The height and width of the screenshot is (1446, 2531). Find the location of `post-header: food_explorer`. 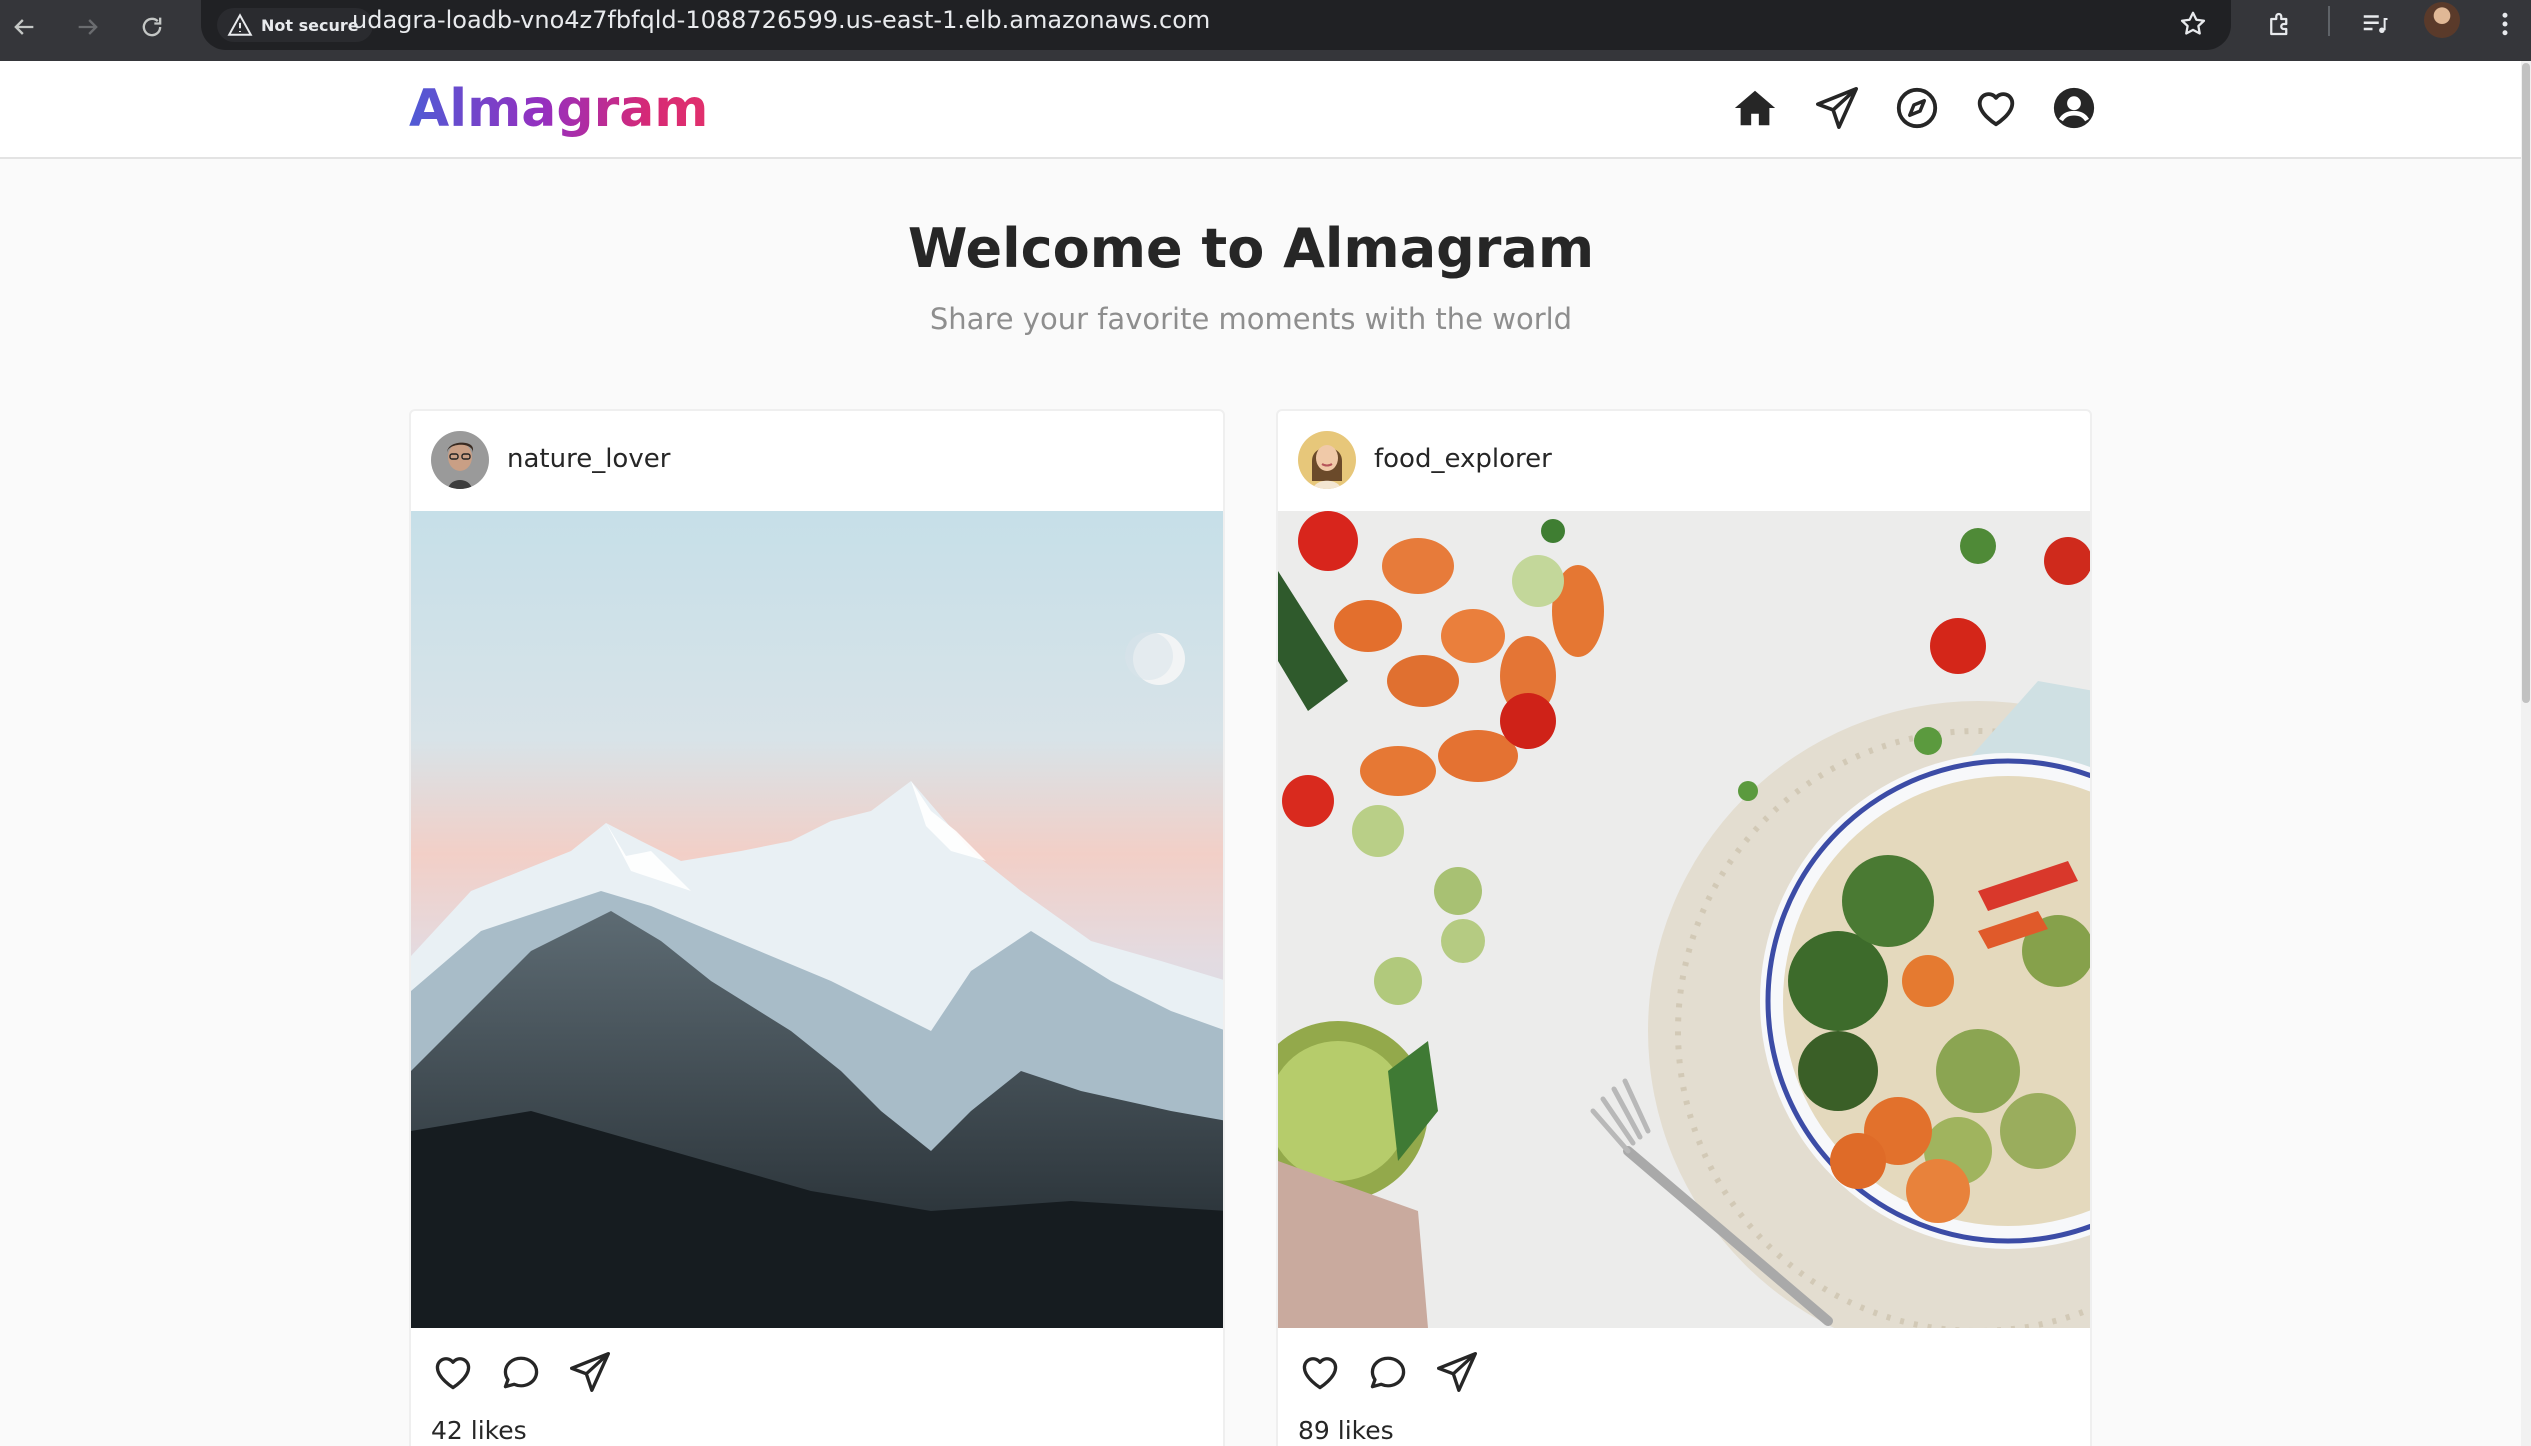

post-header: food_explorer is located at coordinates (1684, 461).